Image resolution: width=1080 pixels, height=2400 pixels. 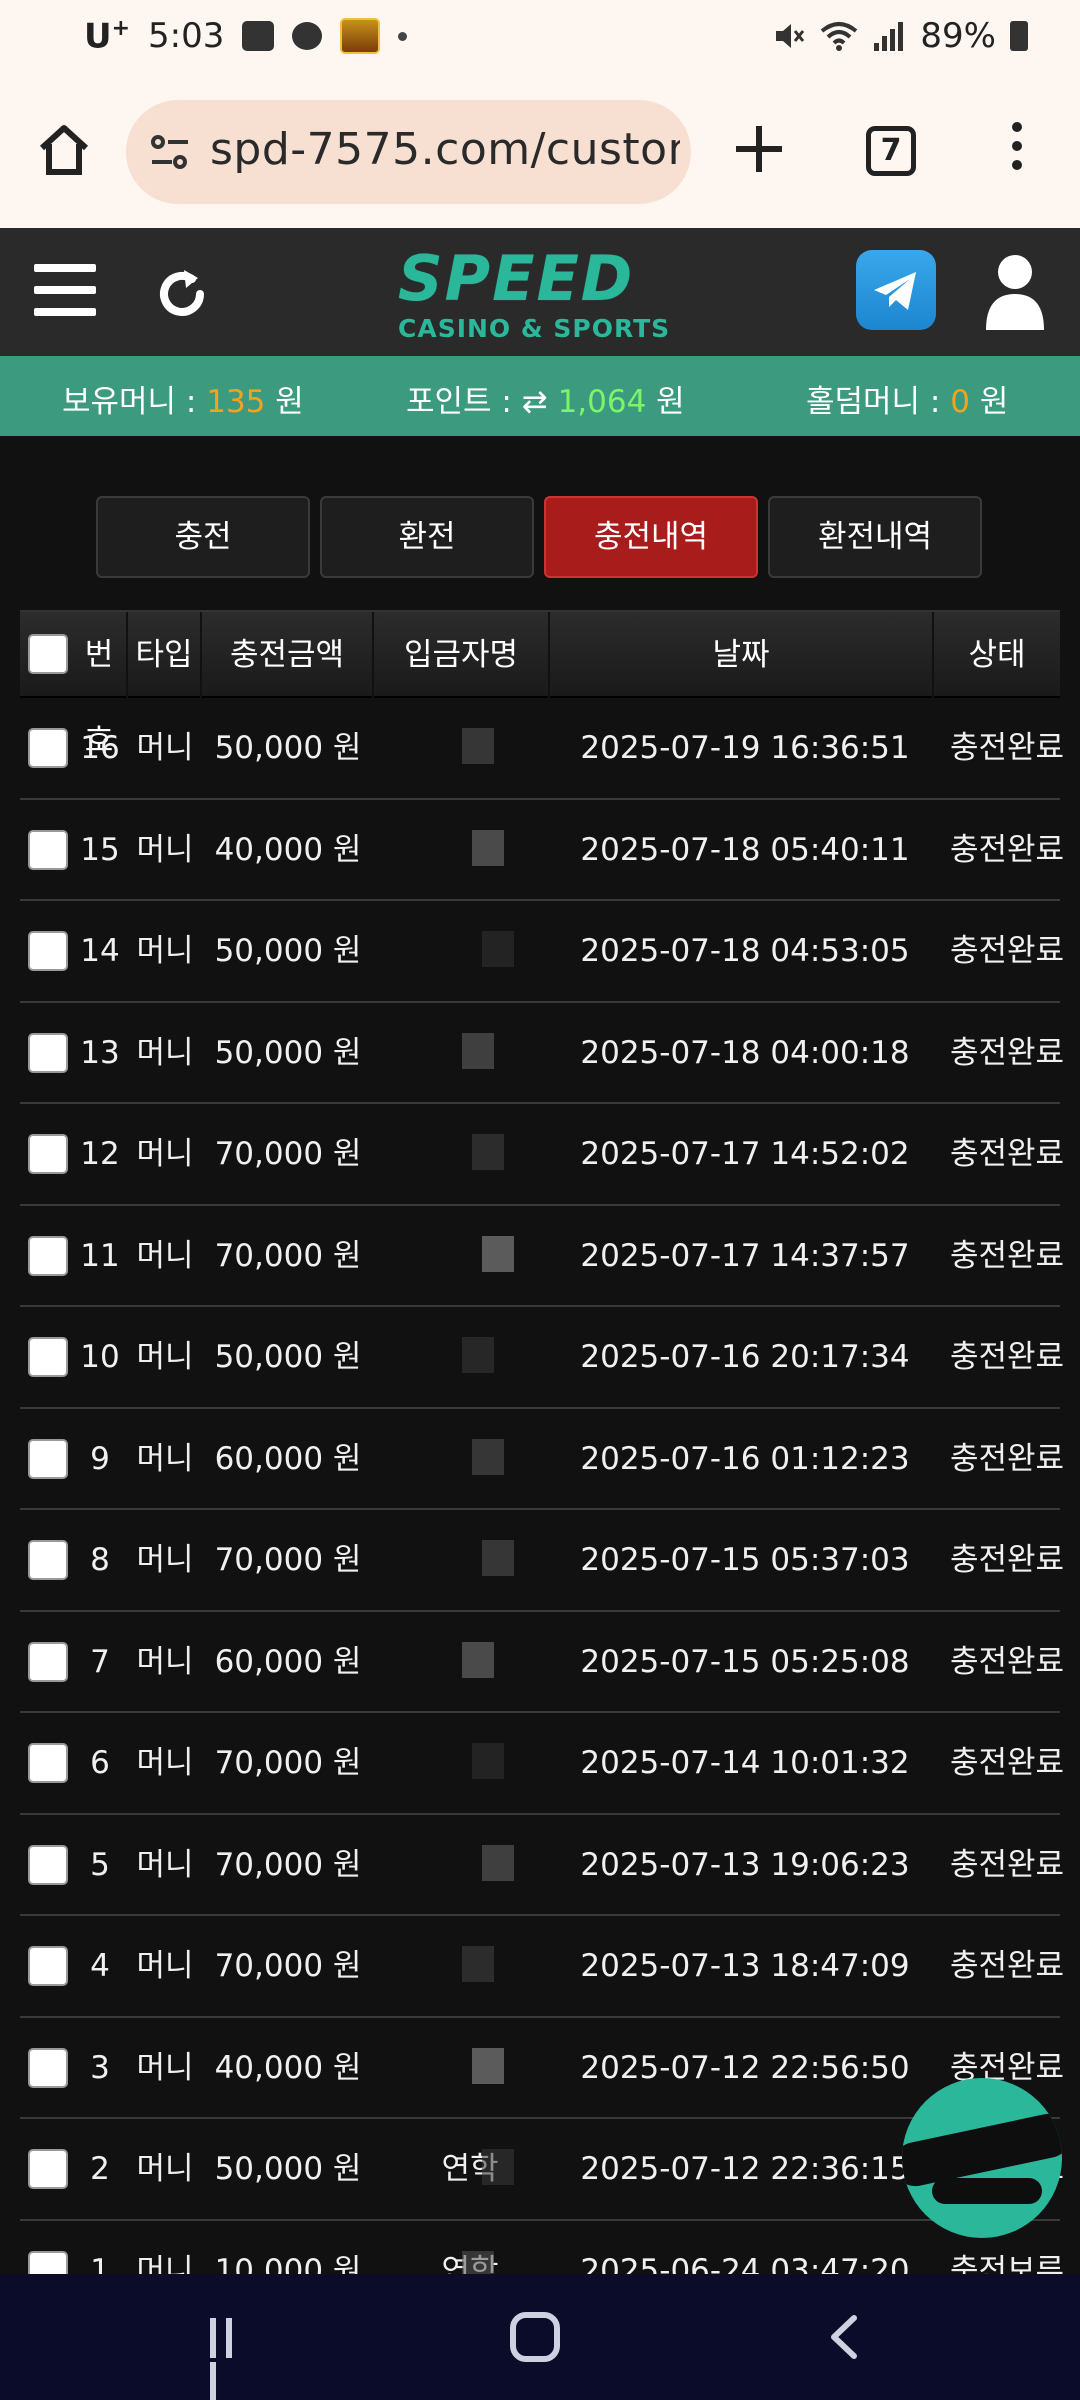 I want to click on mute-icon, so click(x=790, y=36).